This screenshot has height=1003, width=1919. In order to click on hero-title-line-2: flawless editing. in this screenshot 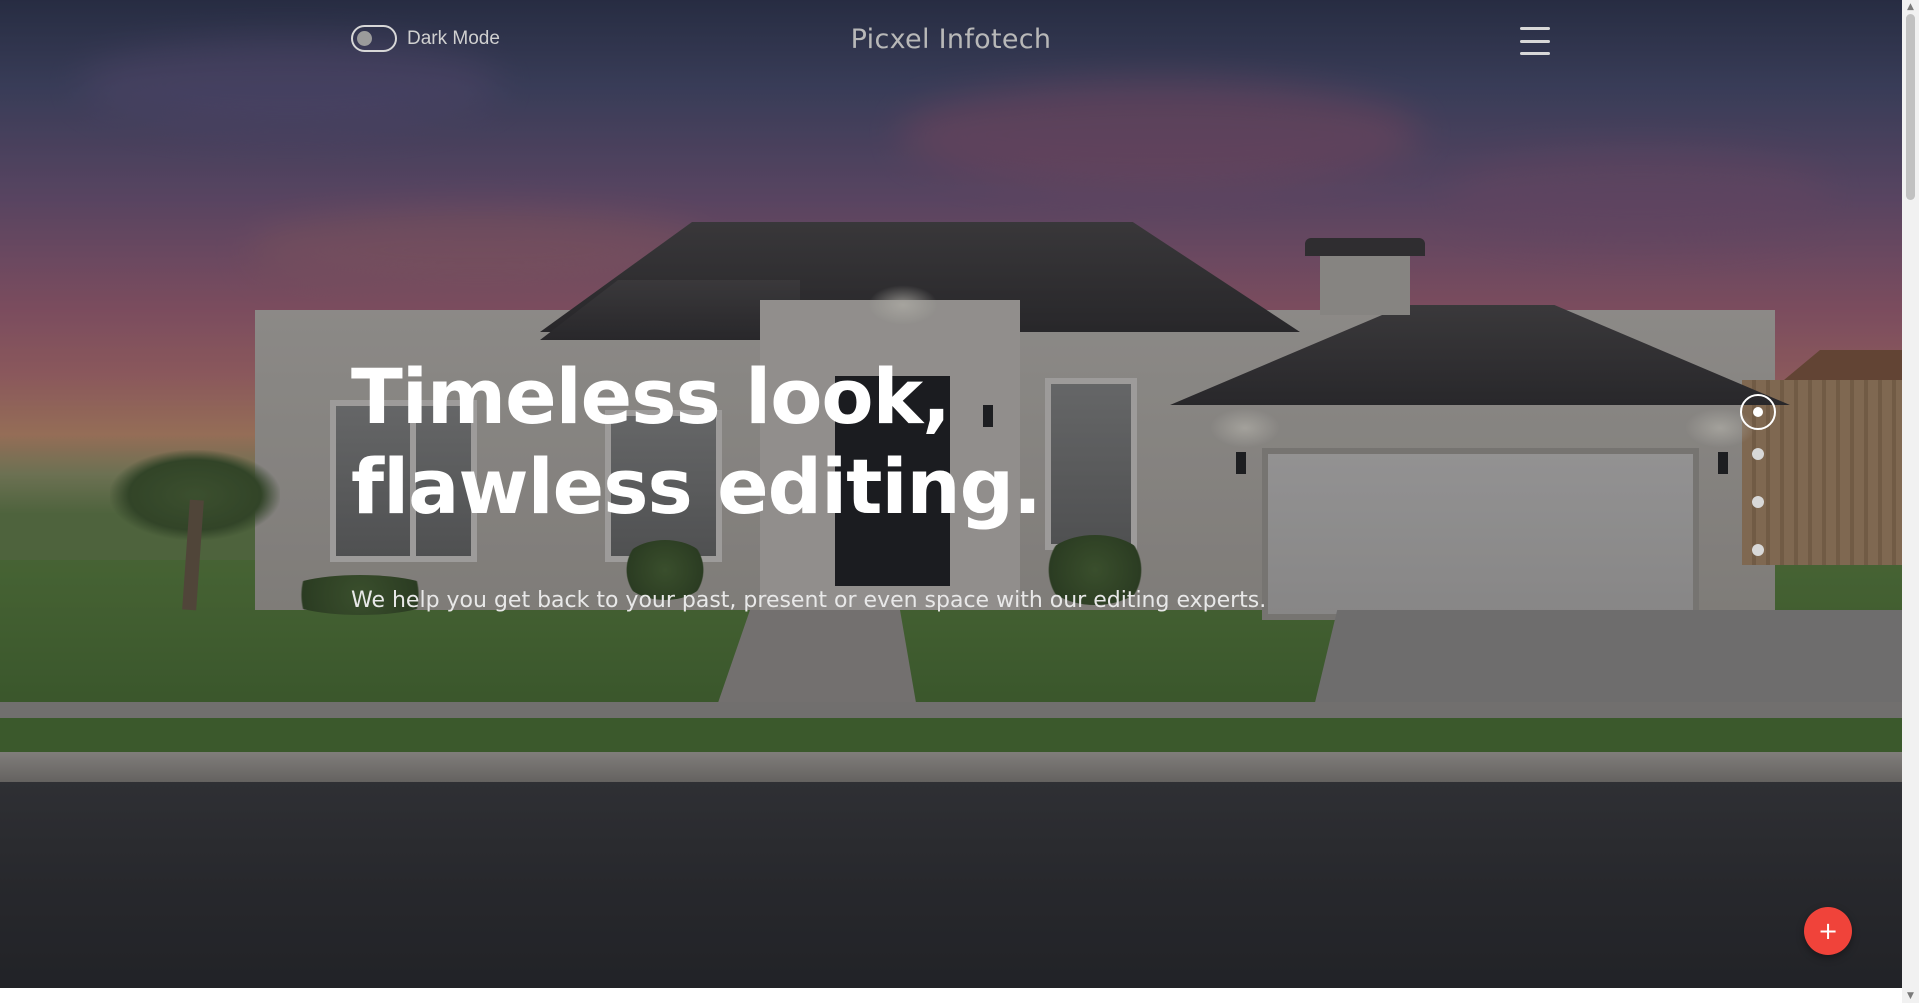, I will do `click(696, 486)`.